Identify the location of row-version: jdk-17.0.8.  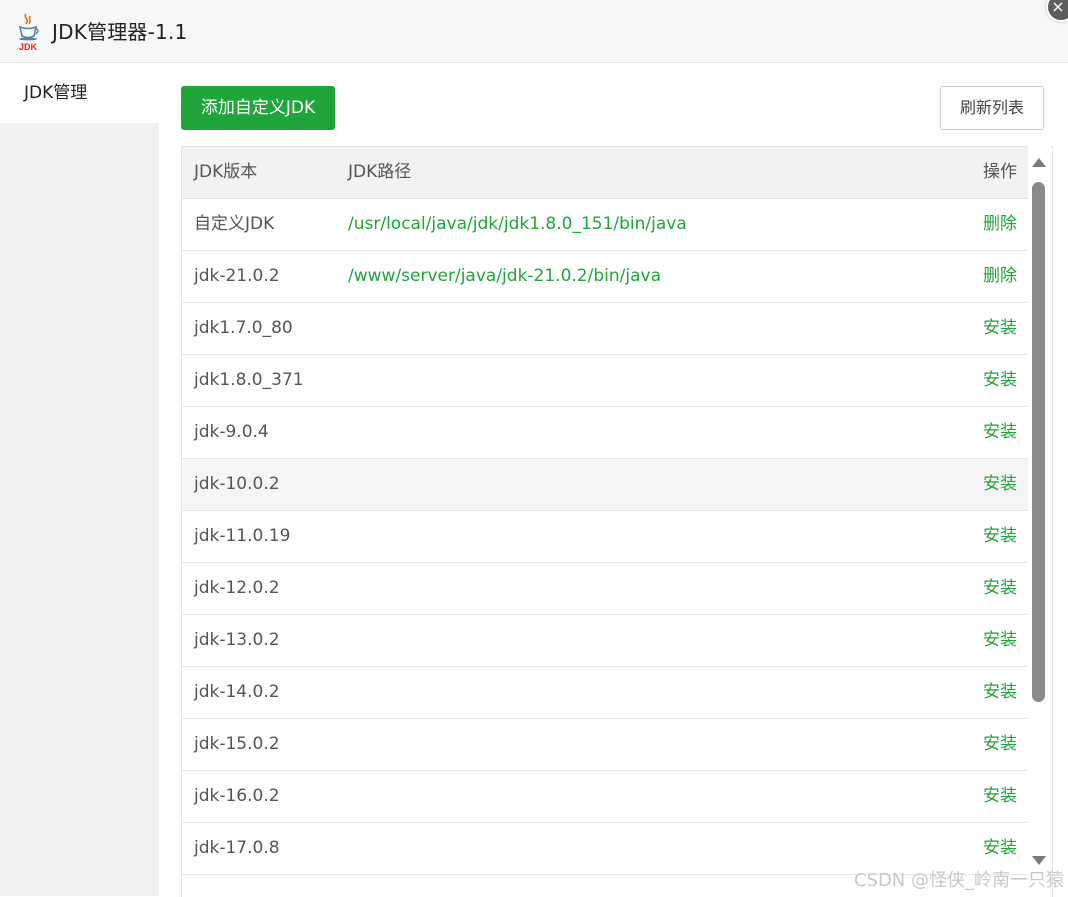
(237, 848).